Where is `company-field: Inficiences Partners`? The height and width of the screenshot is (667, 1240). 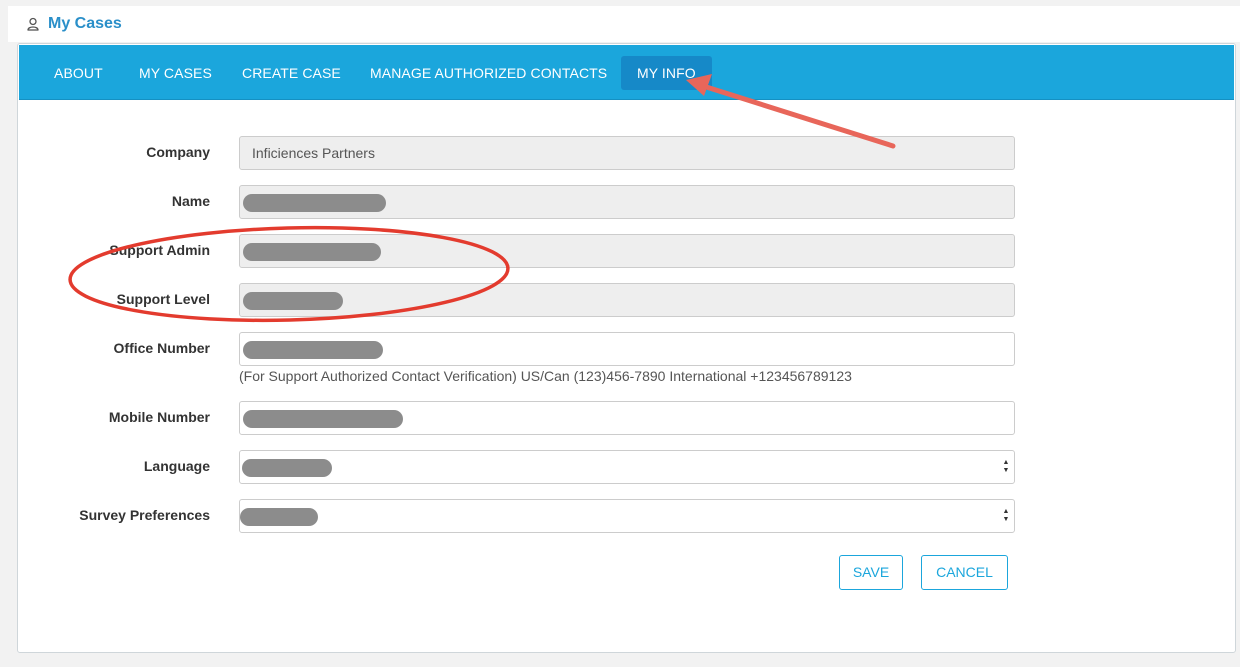 company-field: Inficiences Partners is located at coordinates (627, 153).